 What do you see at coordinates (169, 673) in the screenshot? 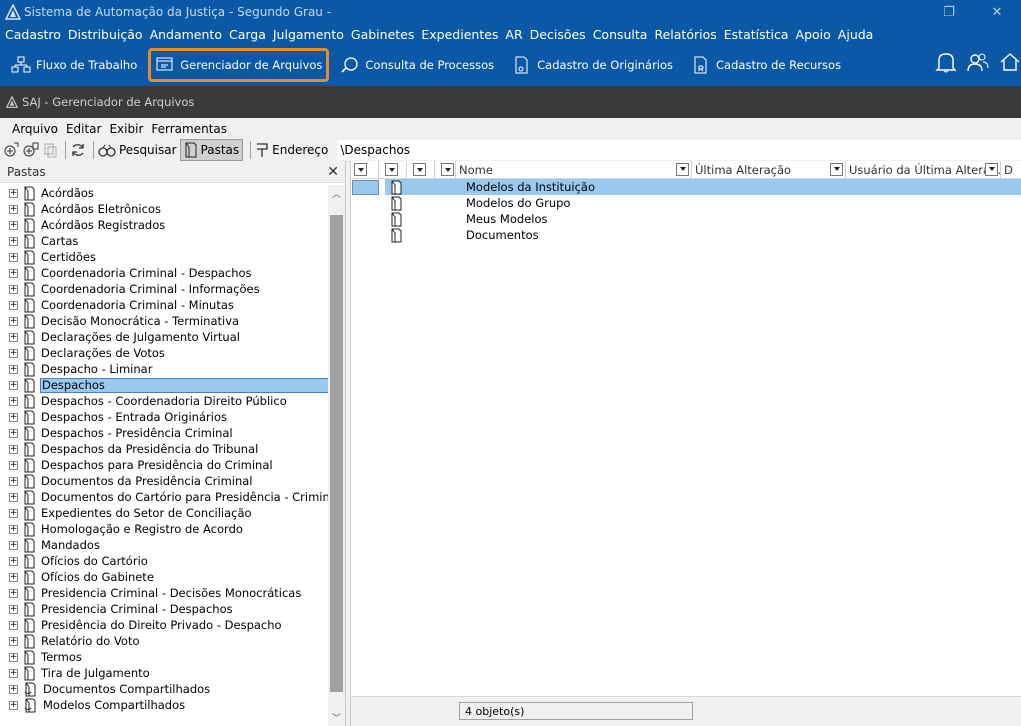
I see `tree-item: + Tira de Julgamento` at bounding box center [169, 673].